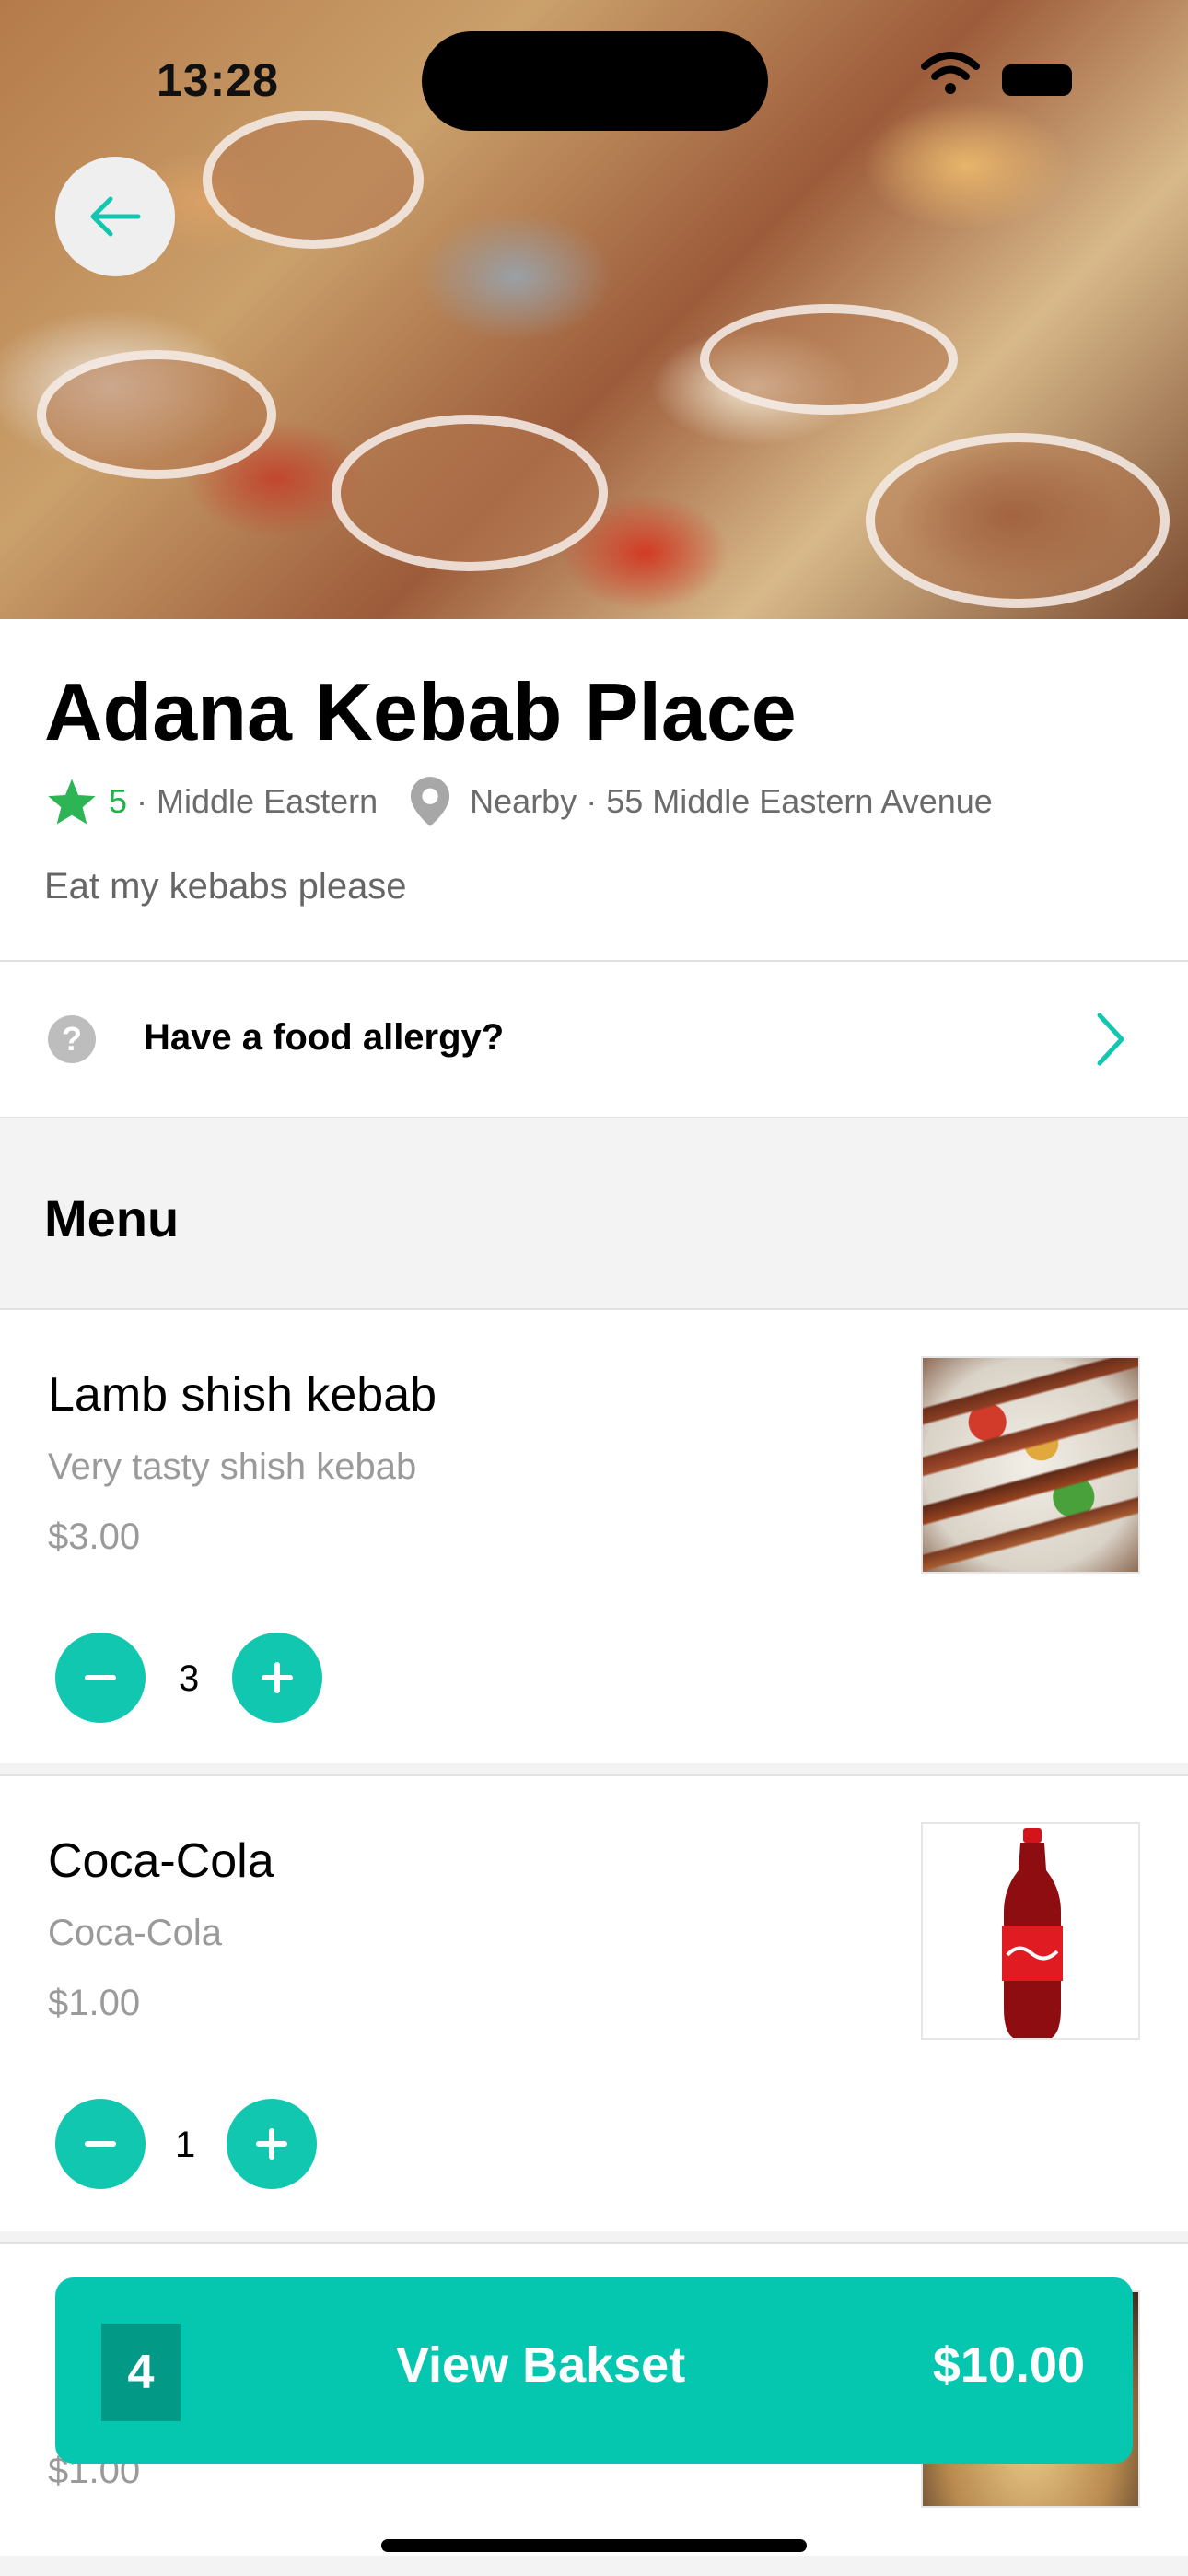 This screenshot has width=1188, height=2576. What do you see at coordinates (1110, 1039) in the screenshot?
I see `chevron-right-icon` at bounding box center [1110, 1039].